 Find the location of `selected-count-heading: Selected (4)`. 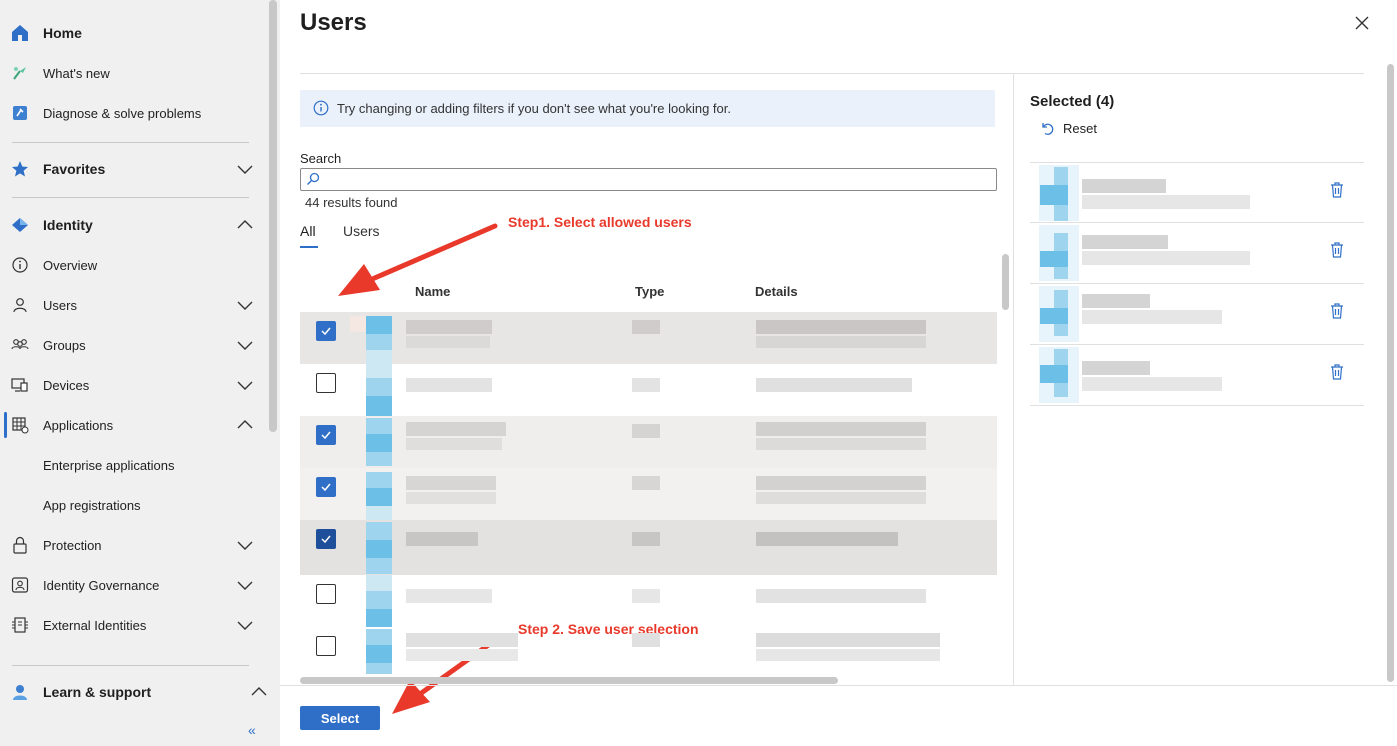

selected-count-heading: Selected (4) is located at coordinates (1072, 101).